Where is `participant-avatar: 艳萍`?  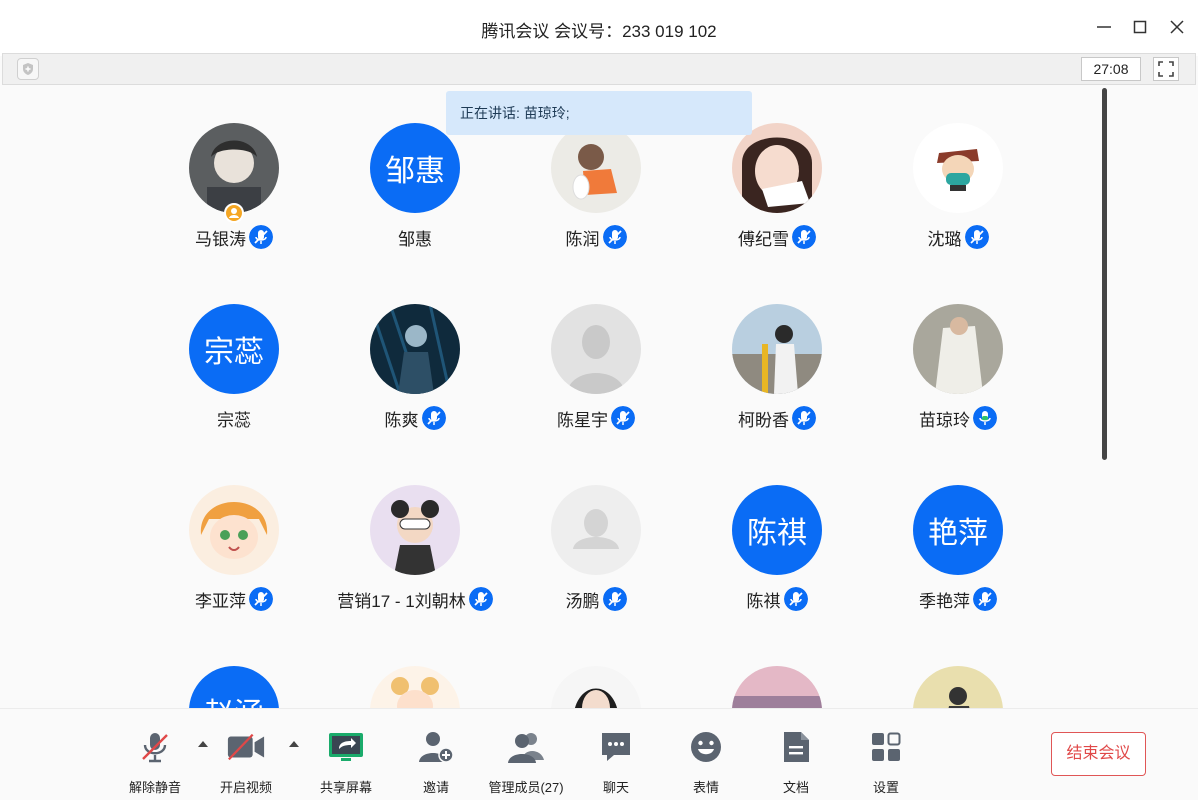
participant-avatar: 艳萍 is located at coordinates (958, 530).